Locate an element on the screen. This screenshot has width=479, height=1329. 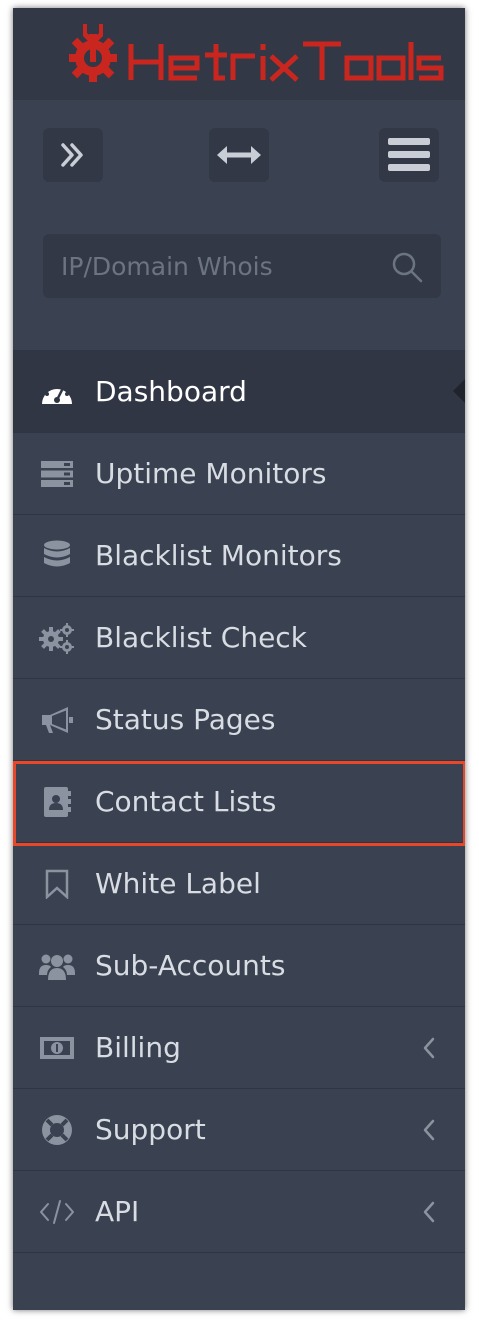
gears-icon is located at coordinates (57, 638).